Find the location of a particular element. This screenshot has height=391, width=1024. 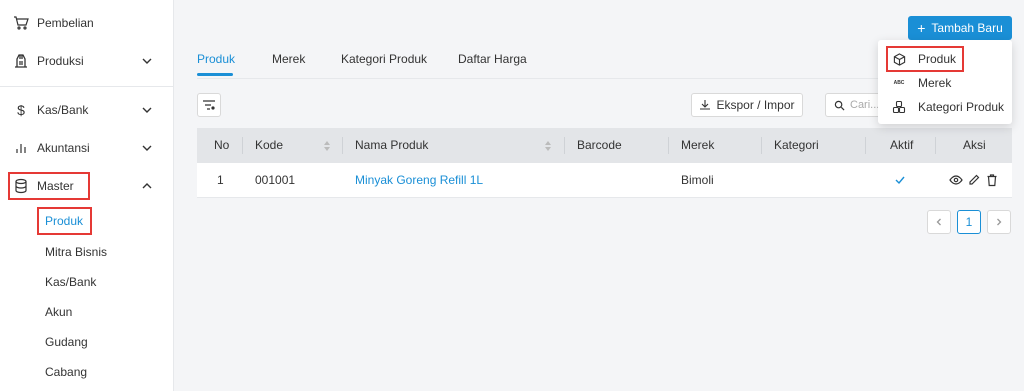

chevron-left-icon is located at coordinates (938, 222).